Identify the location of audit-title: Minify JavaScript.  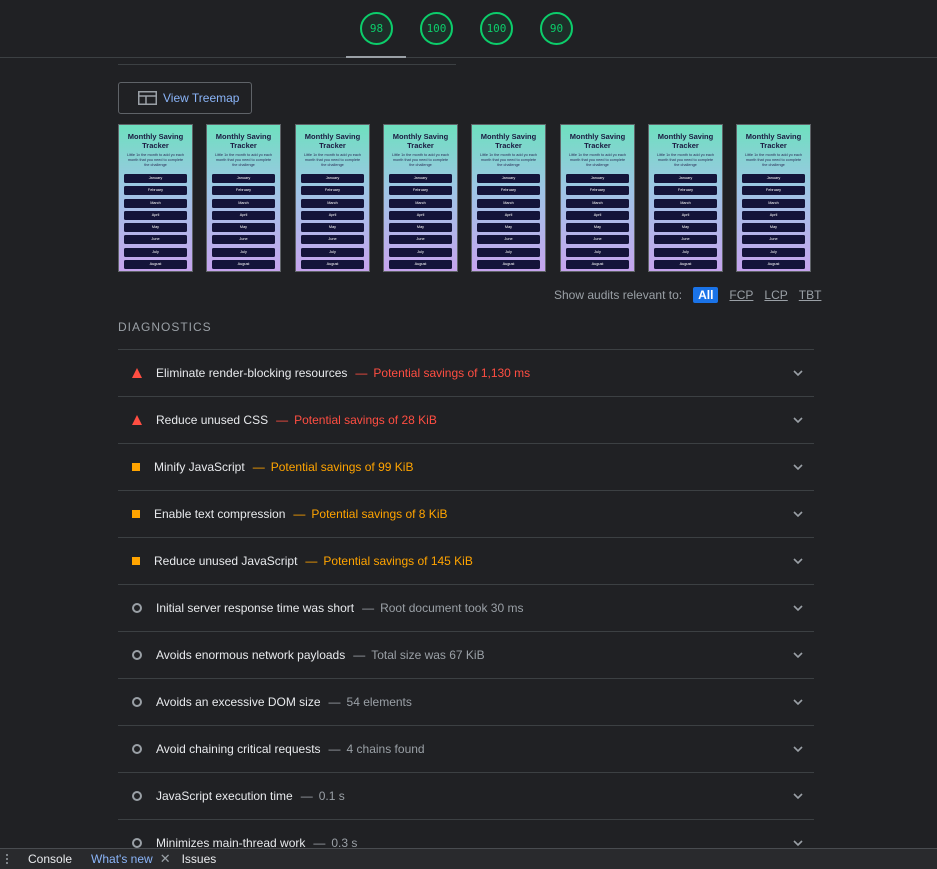
(199, 467).